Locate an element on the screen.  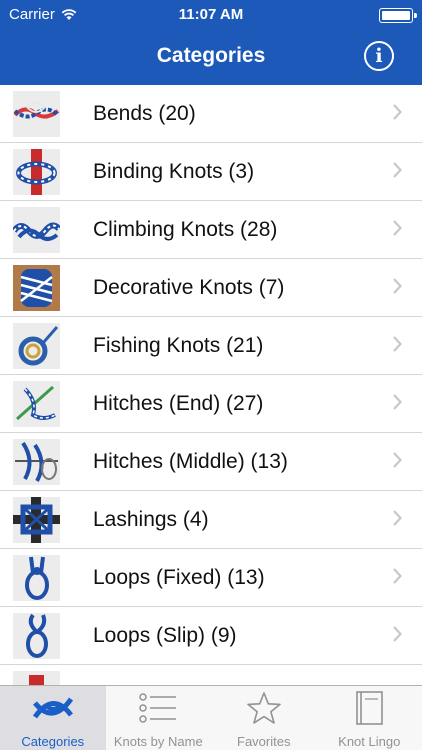
partial-thumbnail is located at coordinates (36, 678).